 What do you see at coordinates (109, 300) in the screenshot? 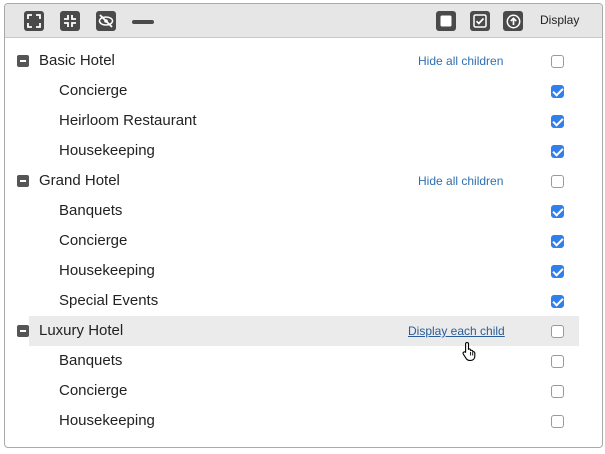
I see `child-label: Special Events` at bounding box center [109, 300].